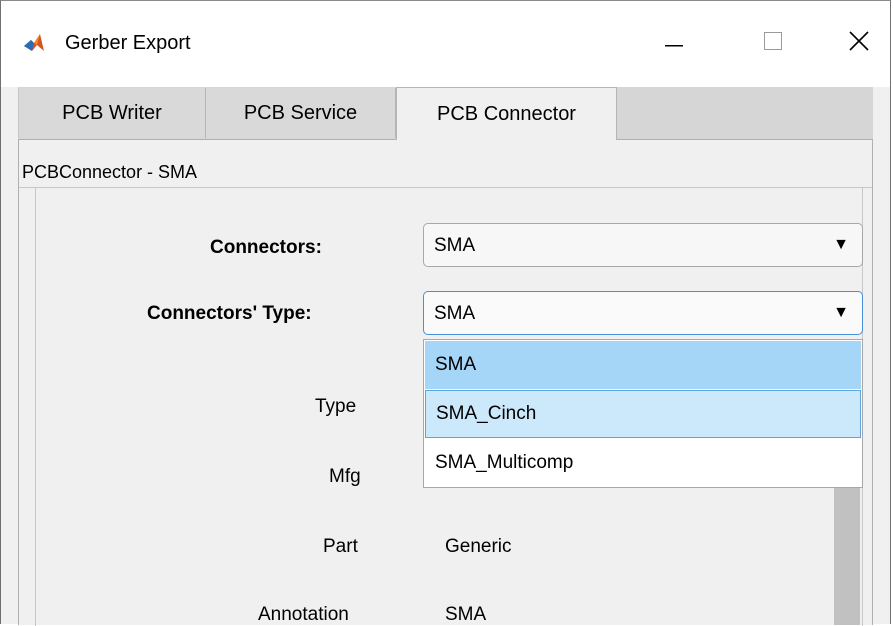 The image size is (893, 626). I want to click on tab-pcb-service: PCB Service, so click(301, 113).